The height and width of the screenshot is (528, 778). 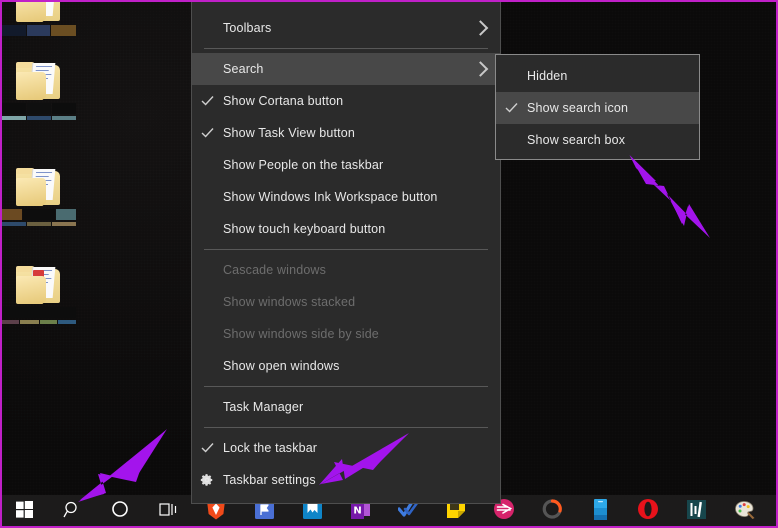 What do you see at coordinates (304, 229) in the screenshot?
I see `menu-item-label: Show touch keyboard button` at bounding box center [304, 229].